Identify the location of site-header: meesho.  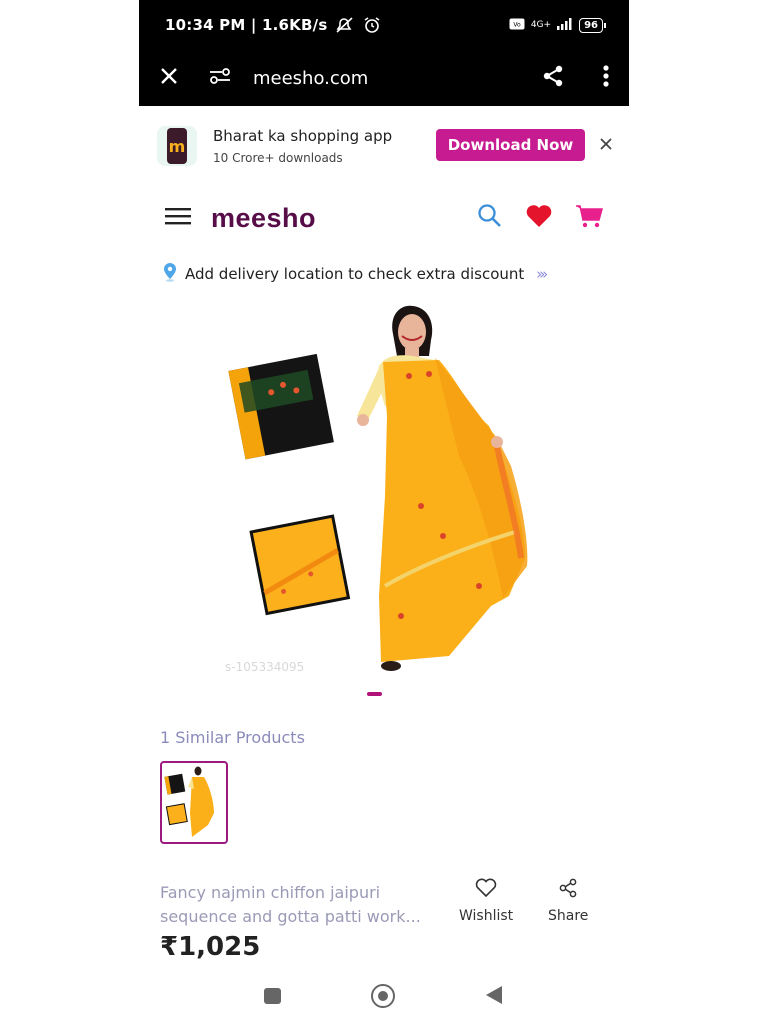
(384, 218).